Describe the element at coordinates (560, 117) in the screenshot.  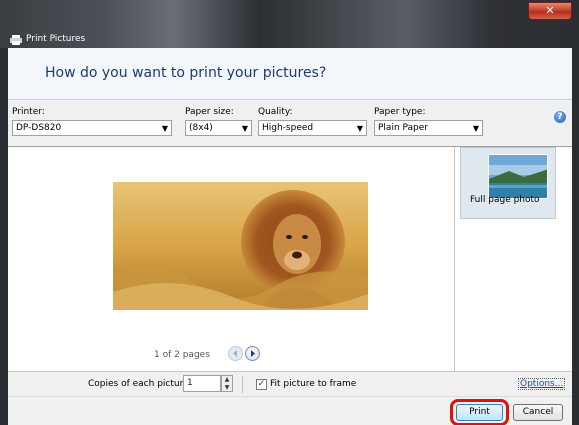
I see `help-icon: ?` at that location.